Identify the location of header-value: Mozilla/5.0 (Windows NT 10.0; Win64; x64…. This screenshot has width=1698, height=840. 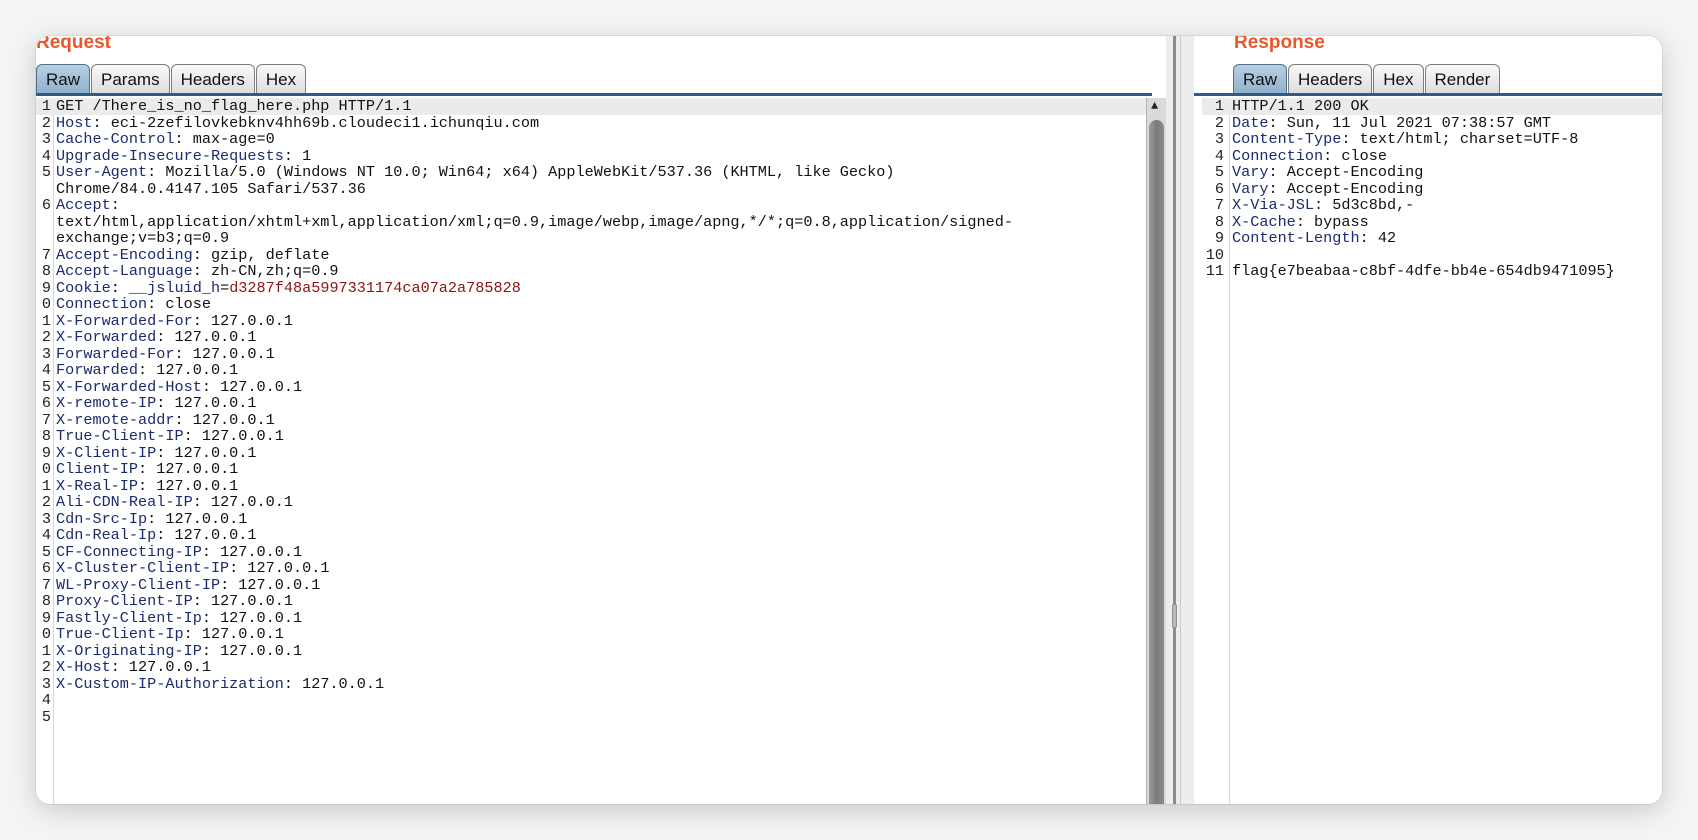
(530, 172).